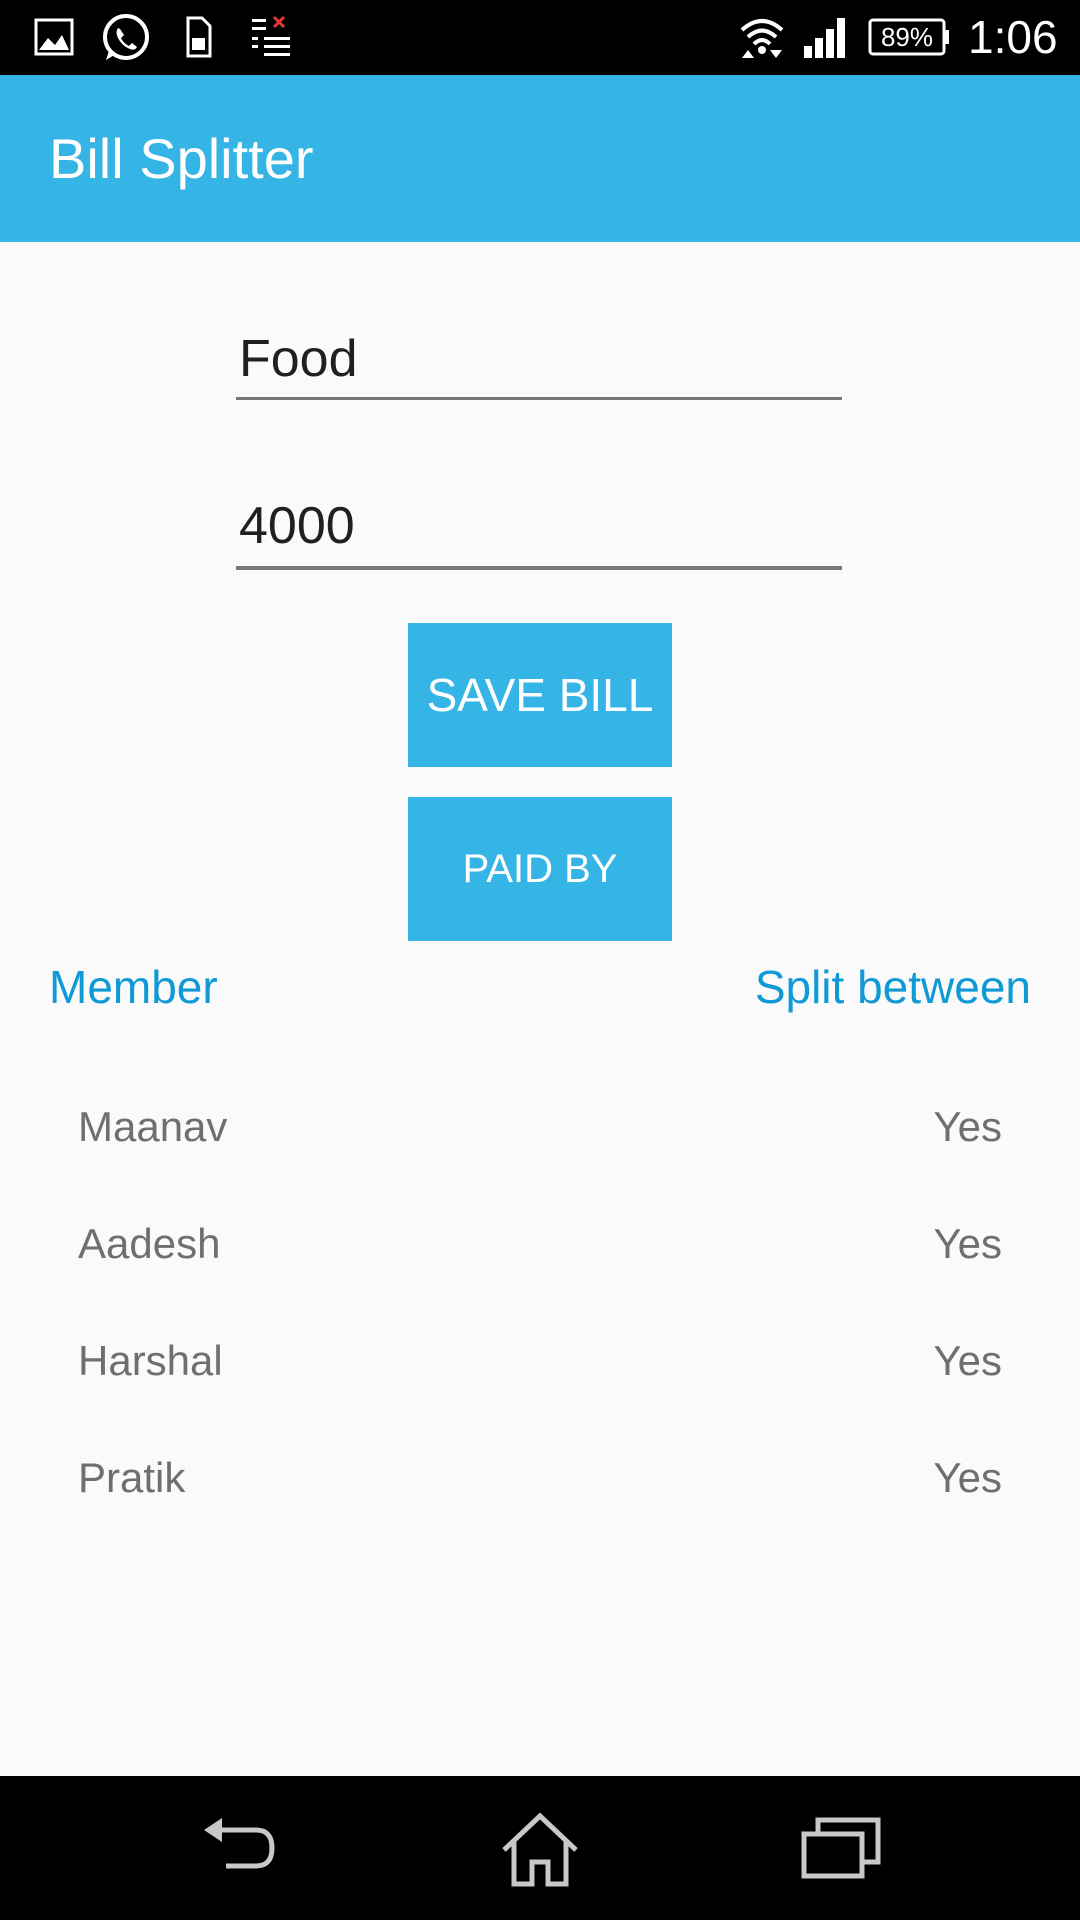 The width and height of the screenshot is (1080, 1920). I want to click on paid-by-button: PAID BY, so click(540, 869).